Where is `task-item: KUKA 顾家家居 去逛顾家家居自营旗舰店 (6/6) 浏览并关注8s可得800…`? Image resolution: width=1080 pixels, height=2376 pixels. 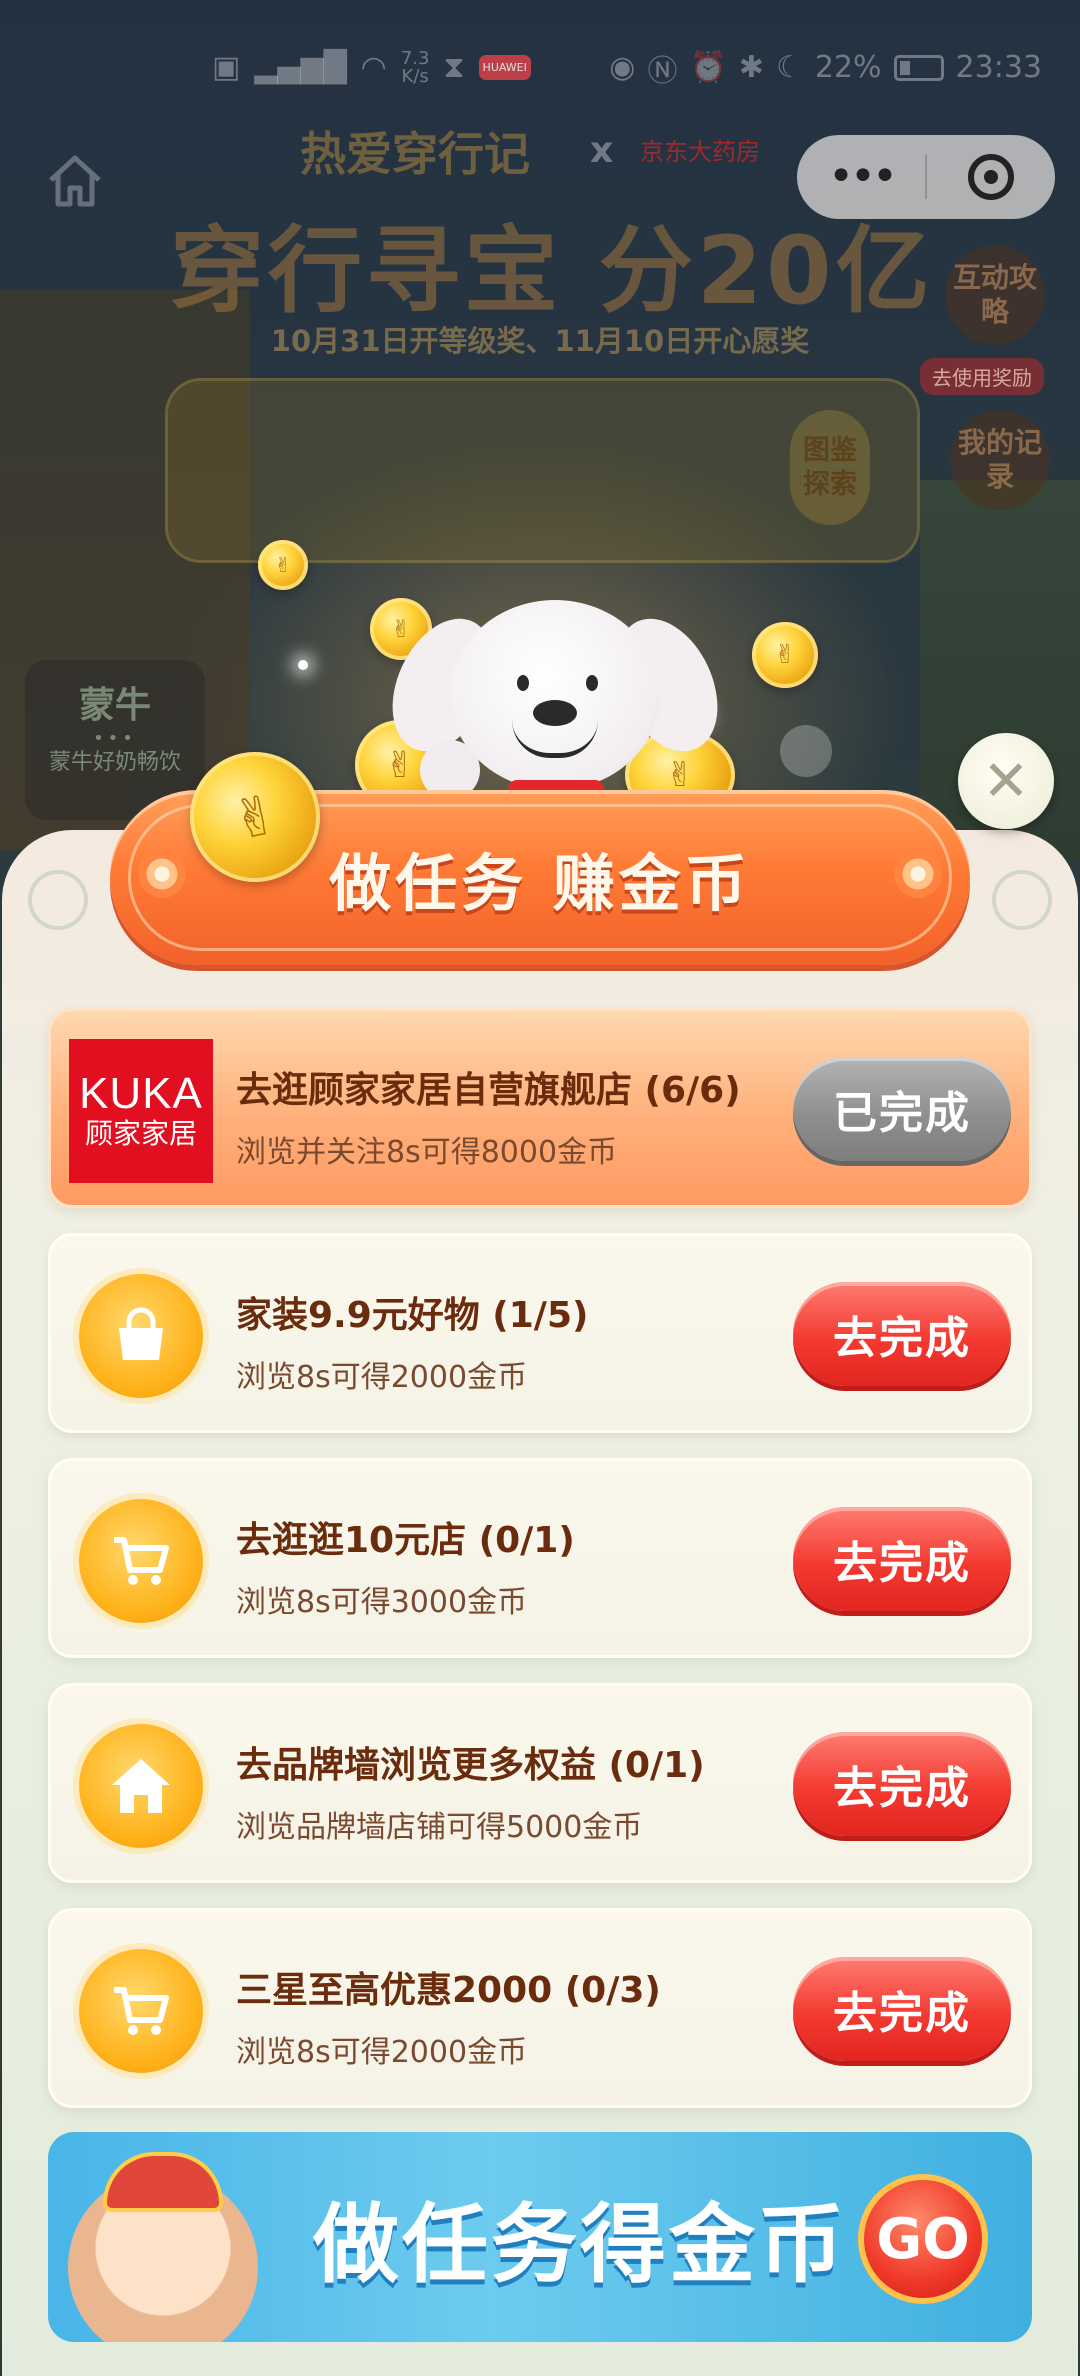
task-item: KUKA 顾家家居 去逛顾家家居自营旗舰店 (6/6) 浏览并关注8s可得800… is located at coordinates (540, 1108).